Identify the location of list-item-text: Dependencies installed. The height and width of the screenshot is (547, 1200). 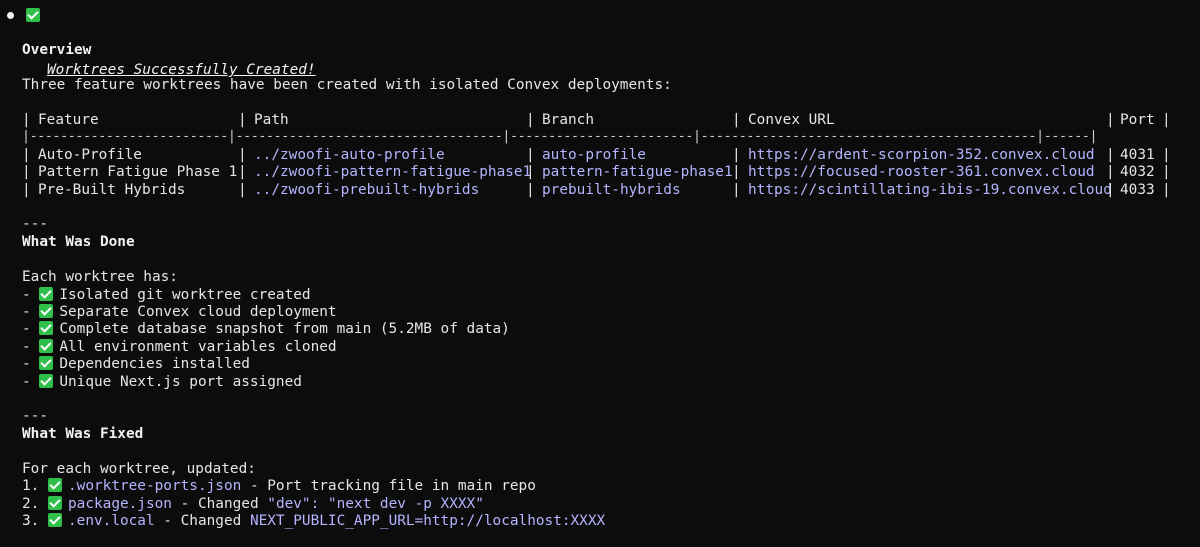
(154, 364).